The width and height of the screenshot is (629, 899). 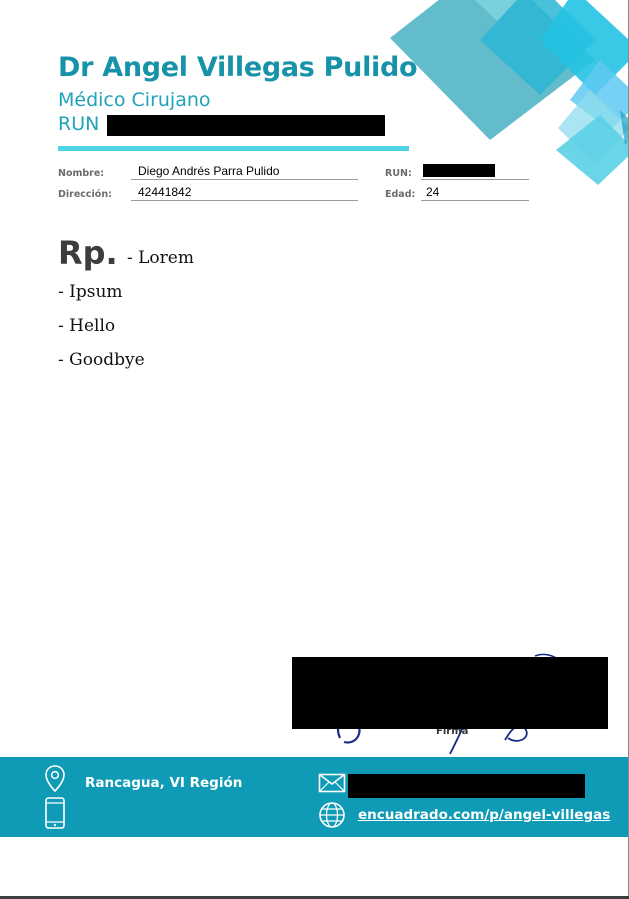 What do you see at coordinates (55, 779) in the screenshot?
I see `map-pin-icon` at bounding box center [55, 779].